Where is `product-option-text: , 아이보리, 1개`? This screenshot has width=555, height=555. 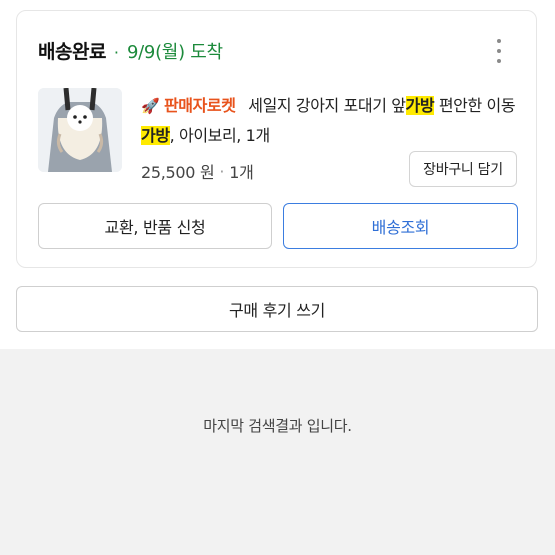
product-option-text: , 아이보리, 1개 is located at coordinates (220, 135).